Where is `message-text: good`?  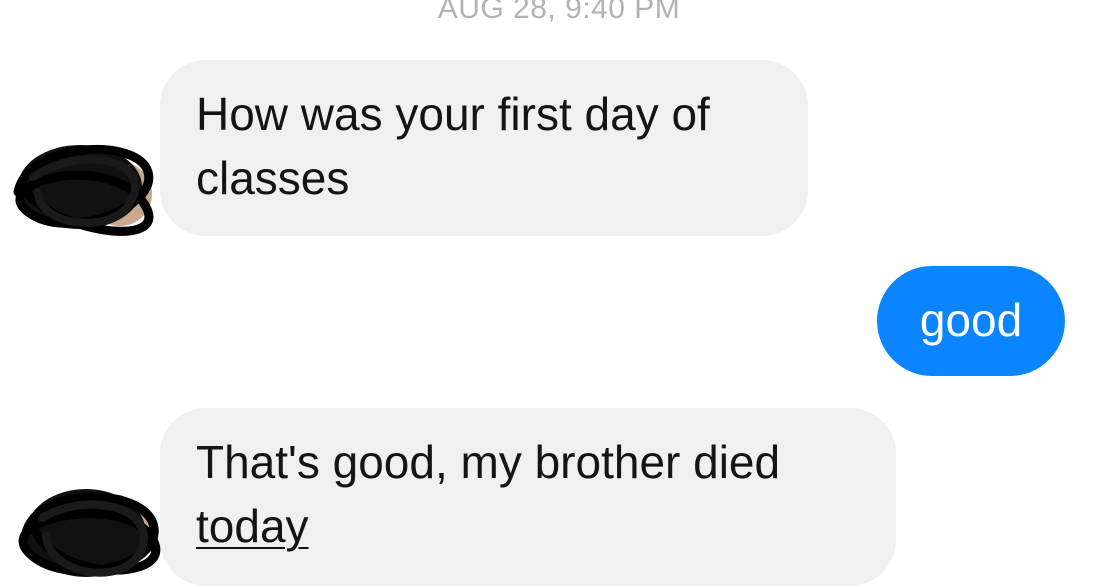 message-text: good is located at coordinates (971, 320).